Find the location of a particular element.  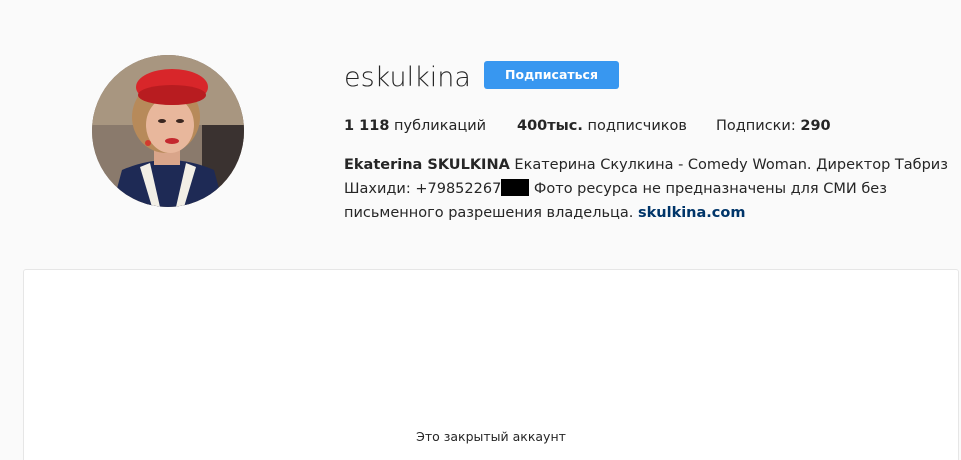

followers-label: подписчиков is located at coordinates (634, 126).